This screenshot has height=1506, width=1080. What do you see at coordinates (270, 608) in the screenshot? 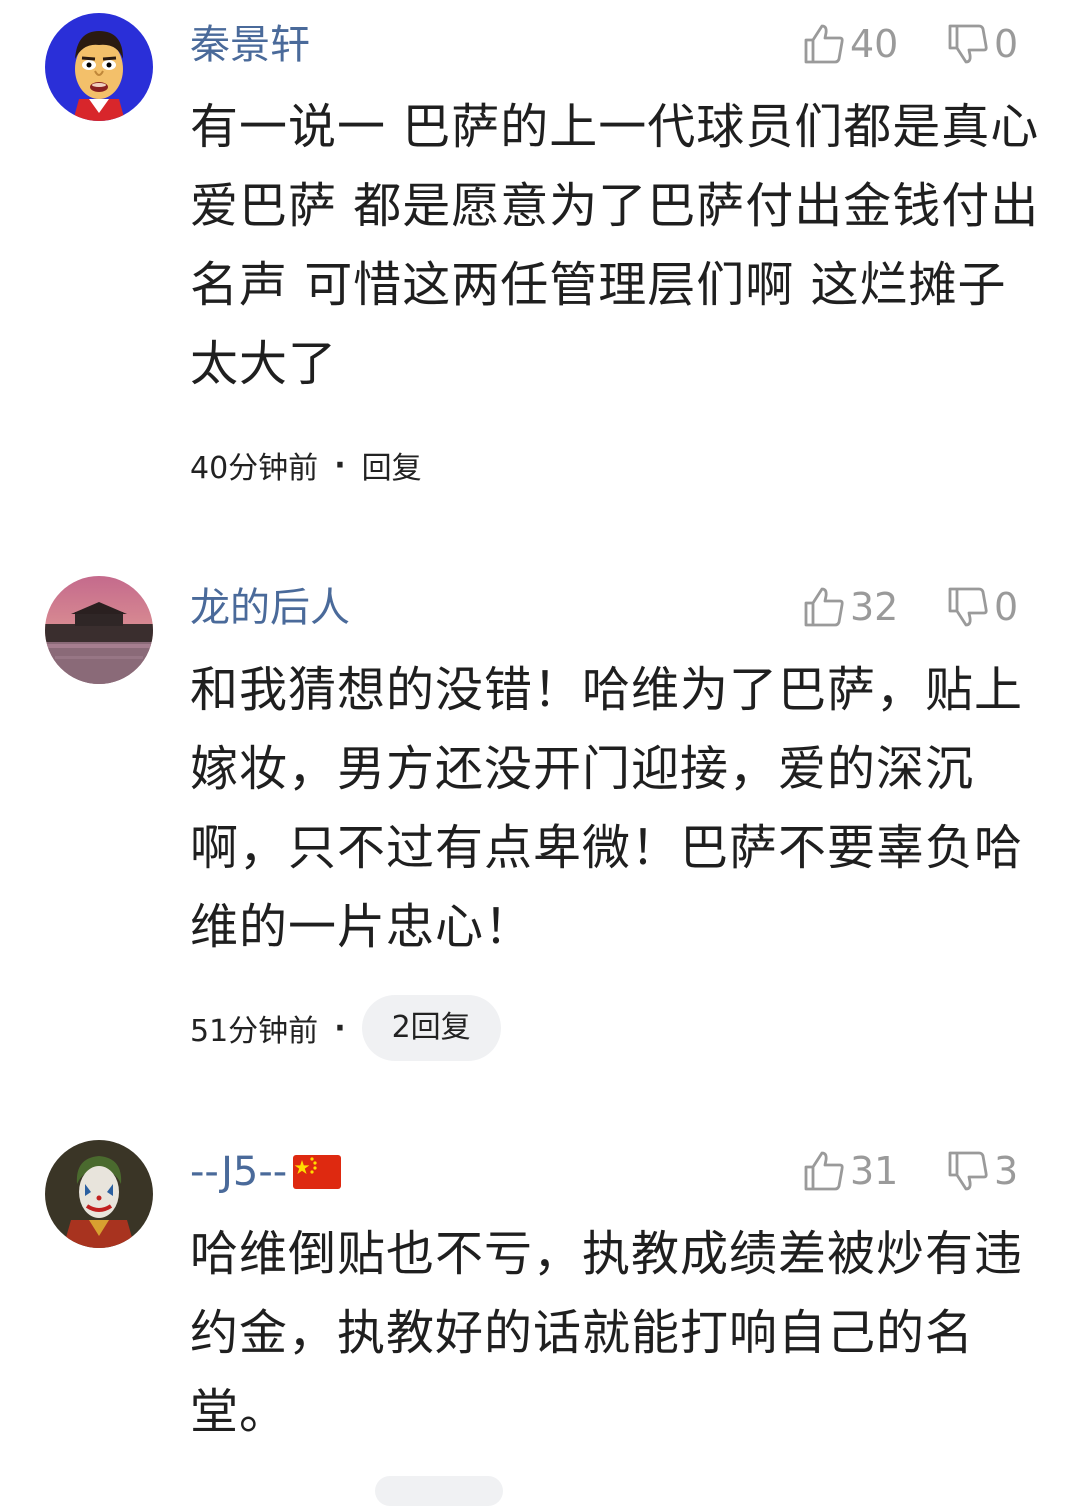
I see `username: 龙的后人` at bounding box center [270, 608].